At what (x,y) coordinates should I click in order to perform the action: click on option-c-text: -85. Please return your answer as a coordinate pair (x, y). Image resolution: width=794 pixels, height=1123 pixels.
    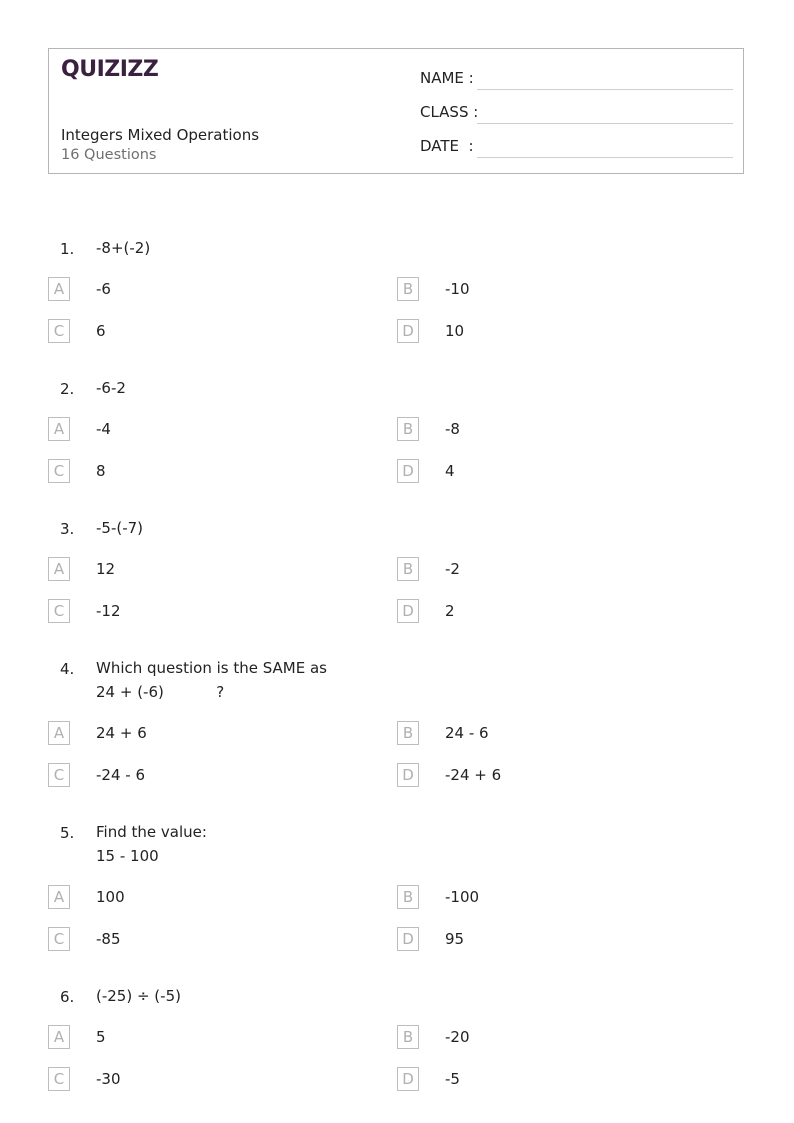
    Looking at the image, I should click on (108, 939).